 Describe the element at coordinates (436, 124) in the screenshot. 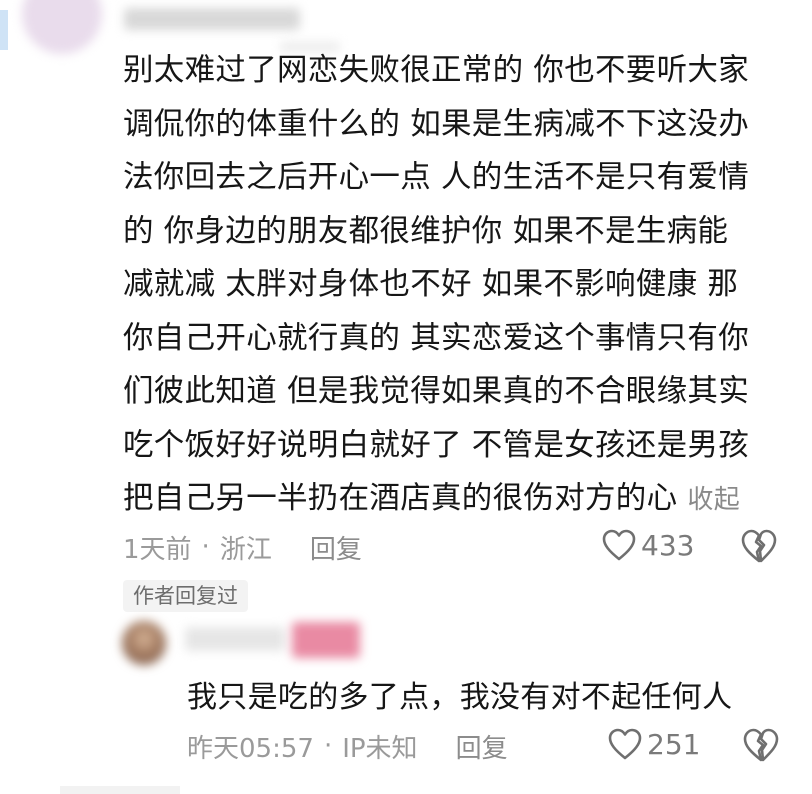

I see `comment-line: 调侃你的体重什么的 如果是生病减不下这没办` at that location.